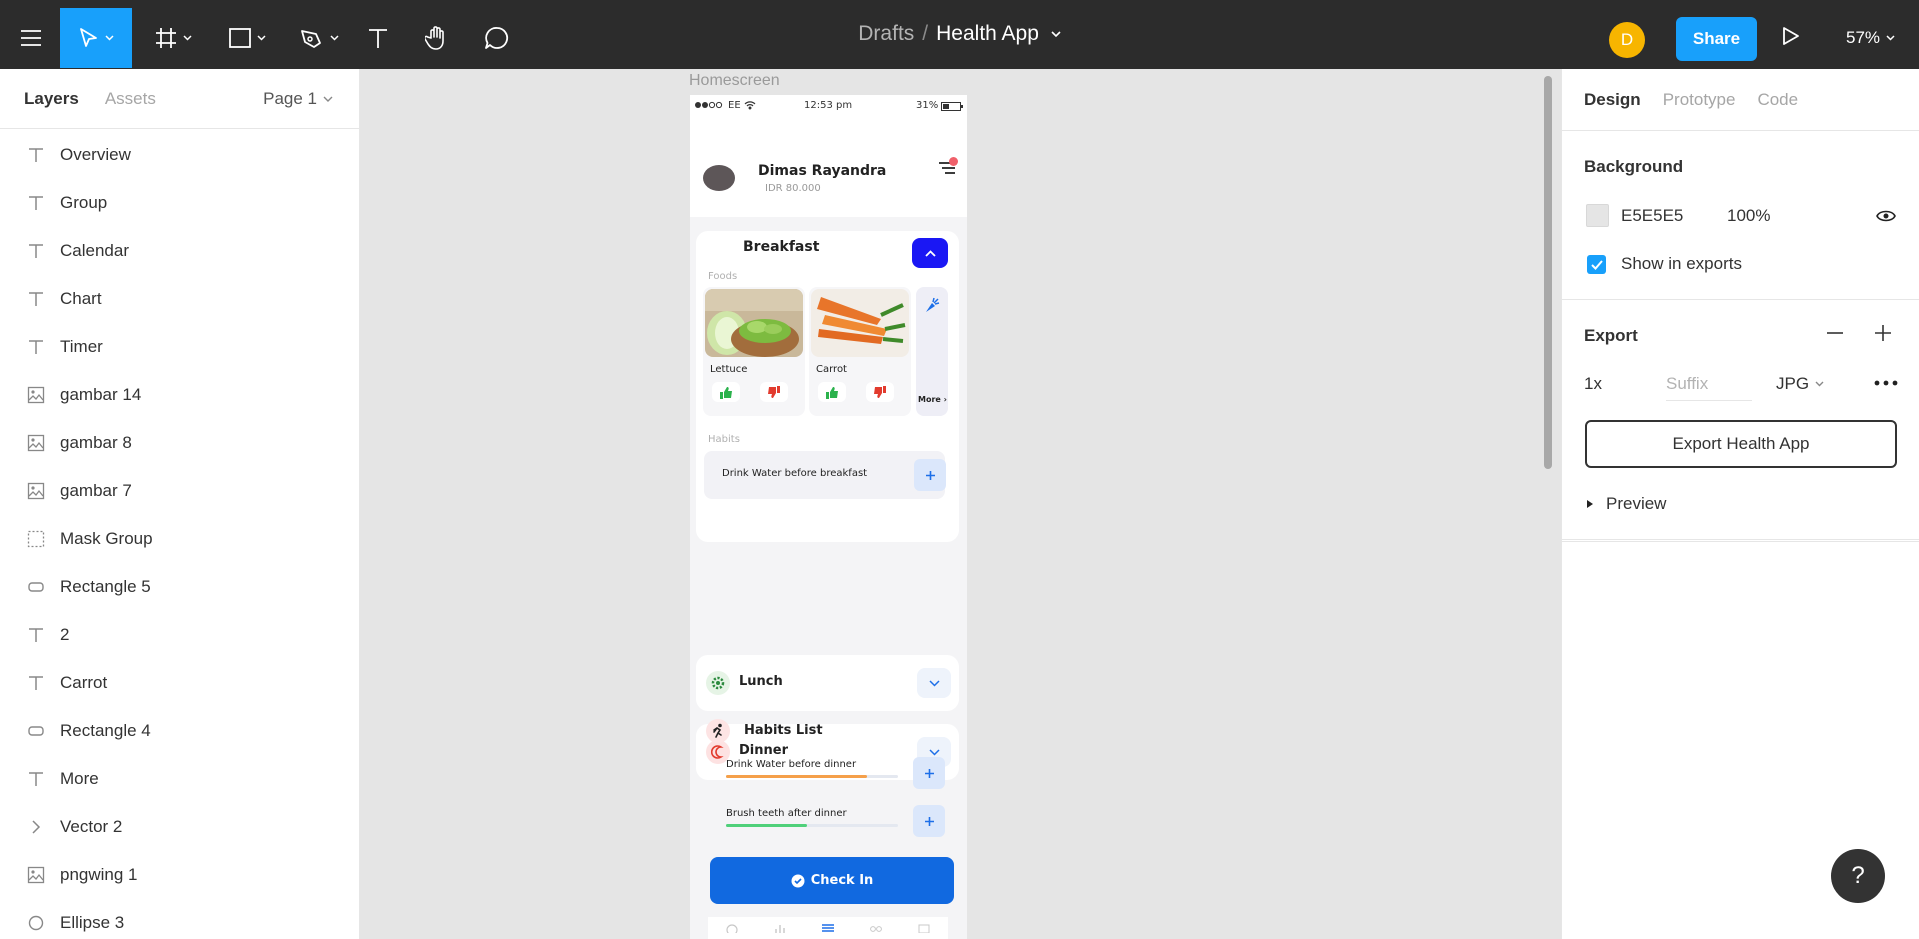  I want to click on background-hex-input: E5E5E5, so click(1652, 216).